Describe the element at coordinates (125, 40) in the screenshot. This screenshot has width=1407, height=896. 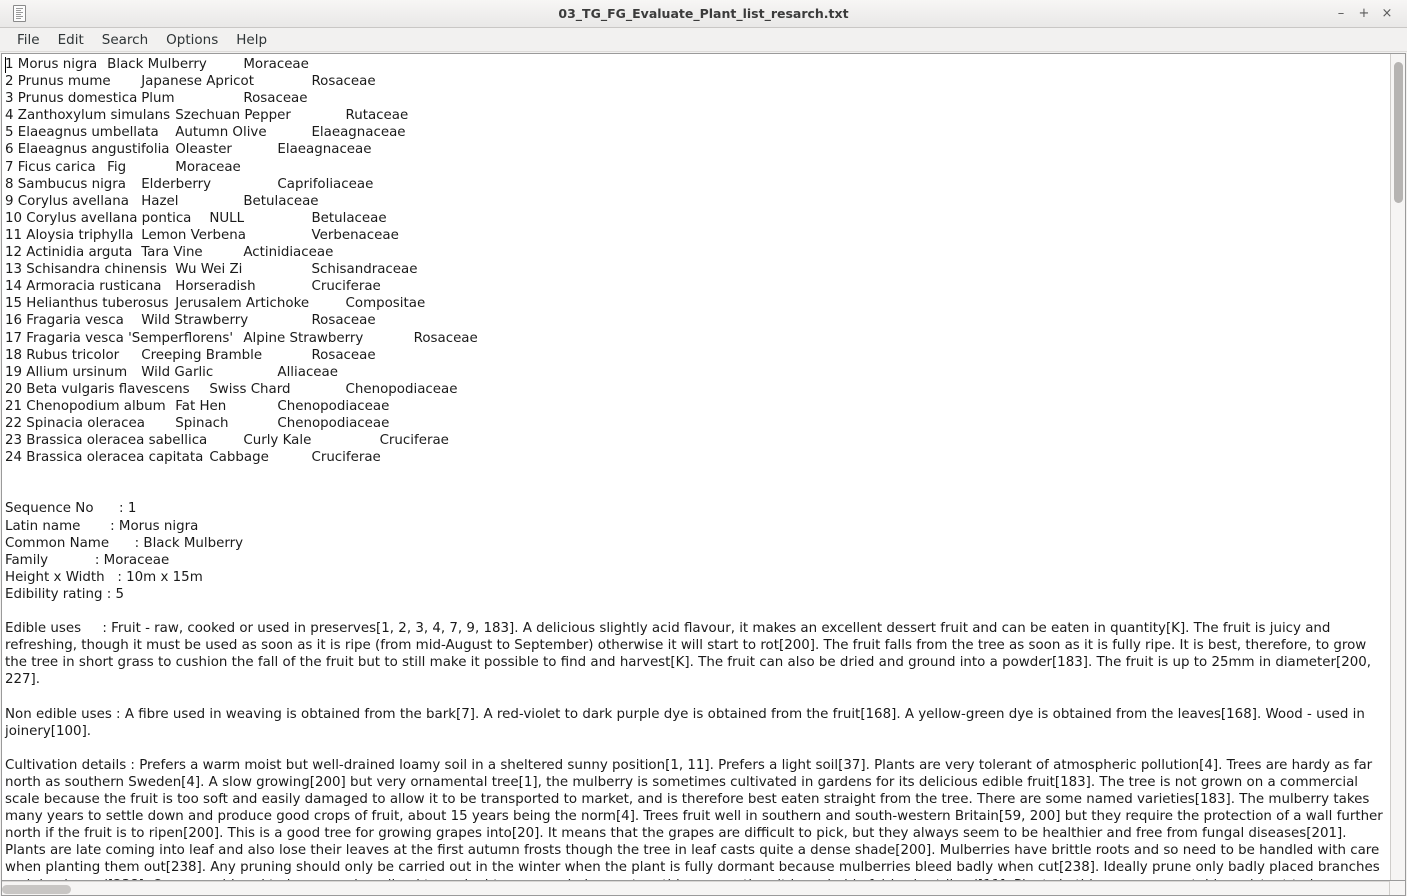
I see `menu-item-search: Search` at that location.